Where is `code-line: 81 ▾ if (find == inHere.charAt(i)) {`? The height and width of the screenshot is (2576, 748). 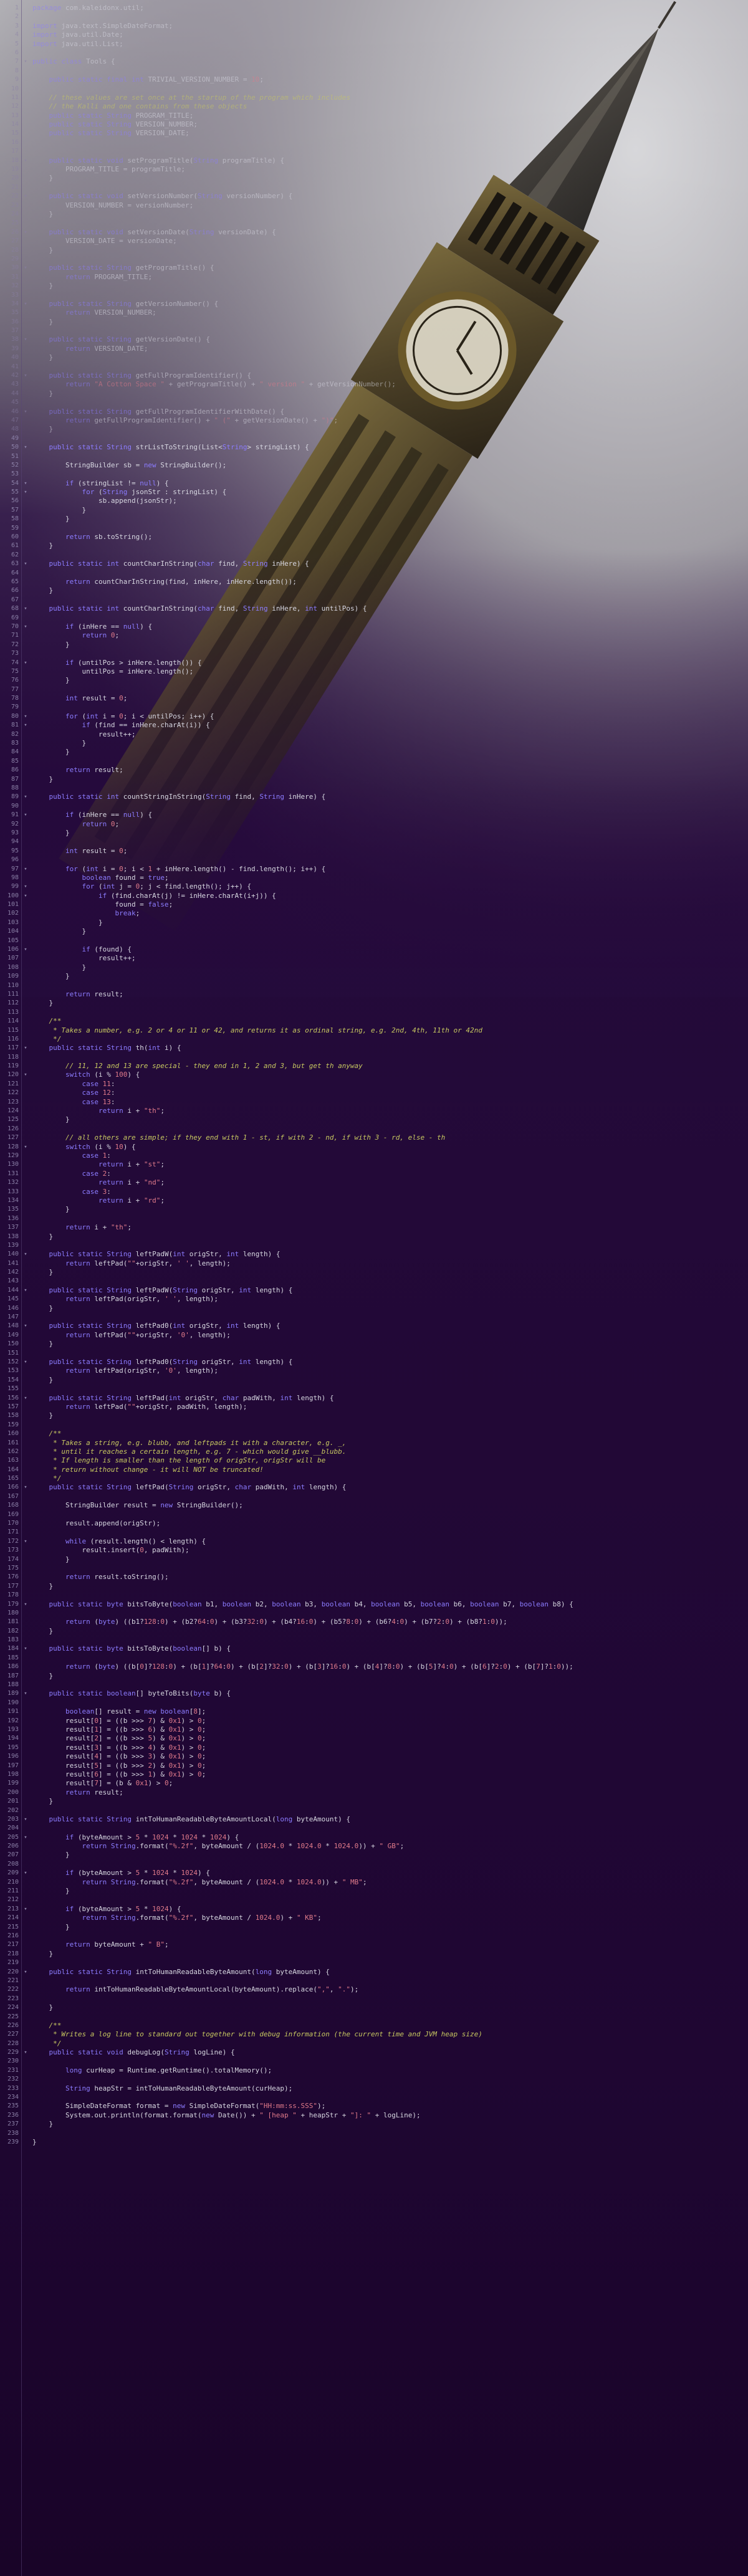 code-line: 81 ▾ if (find == inHere.charAt(i)) { is located at coordinates (374, 725).